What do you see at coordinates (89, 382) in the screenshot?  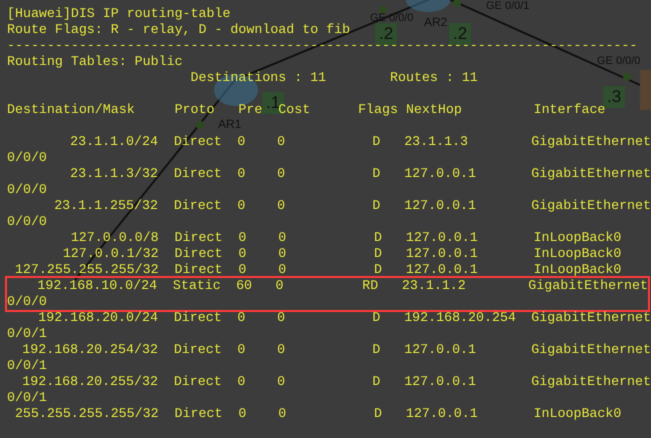 I see `destination-cell-text: 192.168.20.255/32` at bounding box center [89, 382].